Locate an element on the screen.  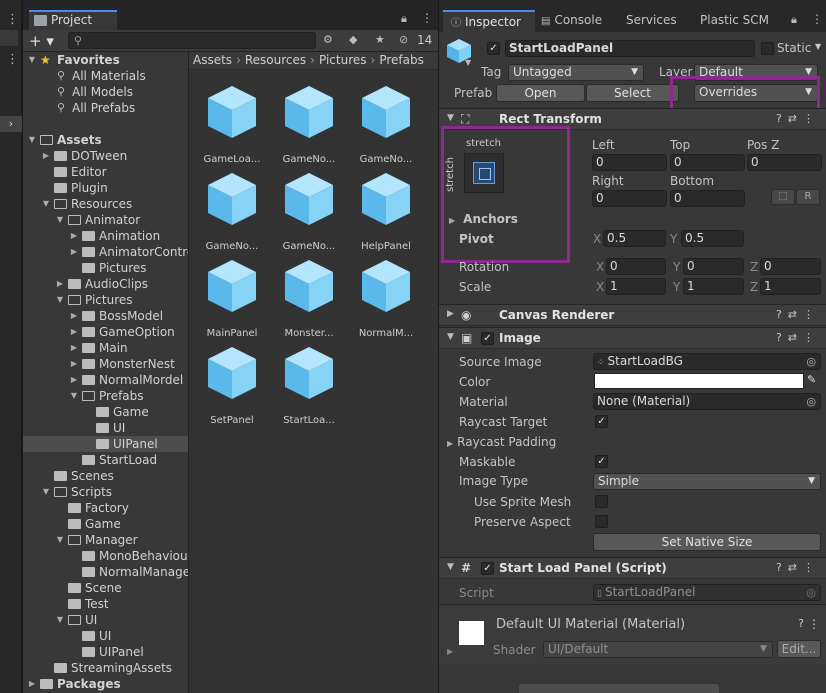
tag-dropdown: Untagged ▼ is located at coordinates (576, 72).